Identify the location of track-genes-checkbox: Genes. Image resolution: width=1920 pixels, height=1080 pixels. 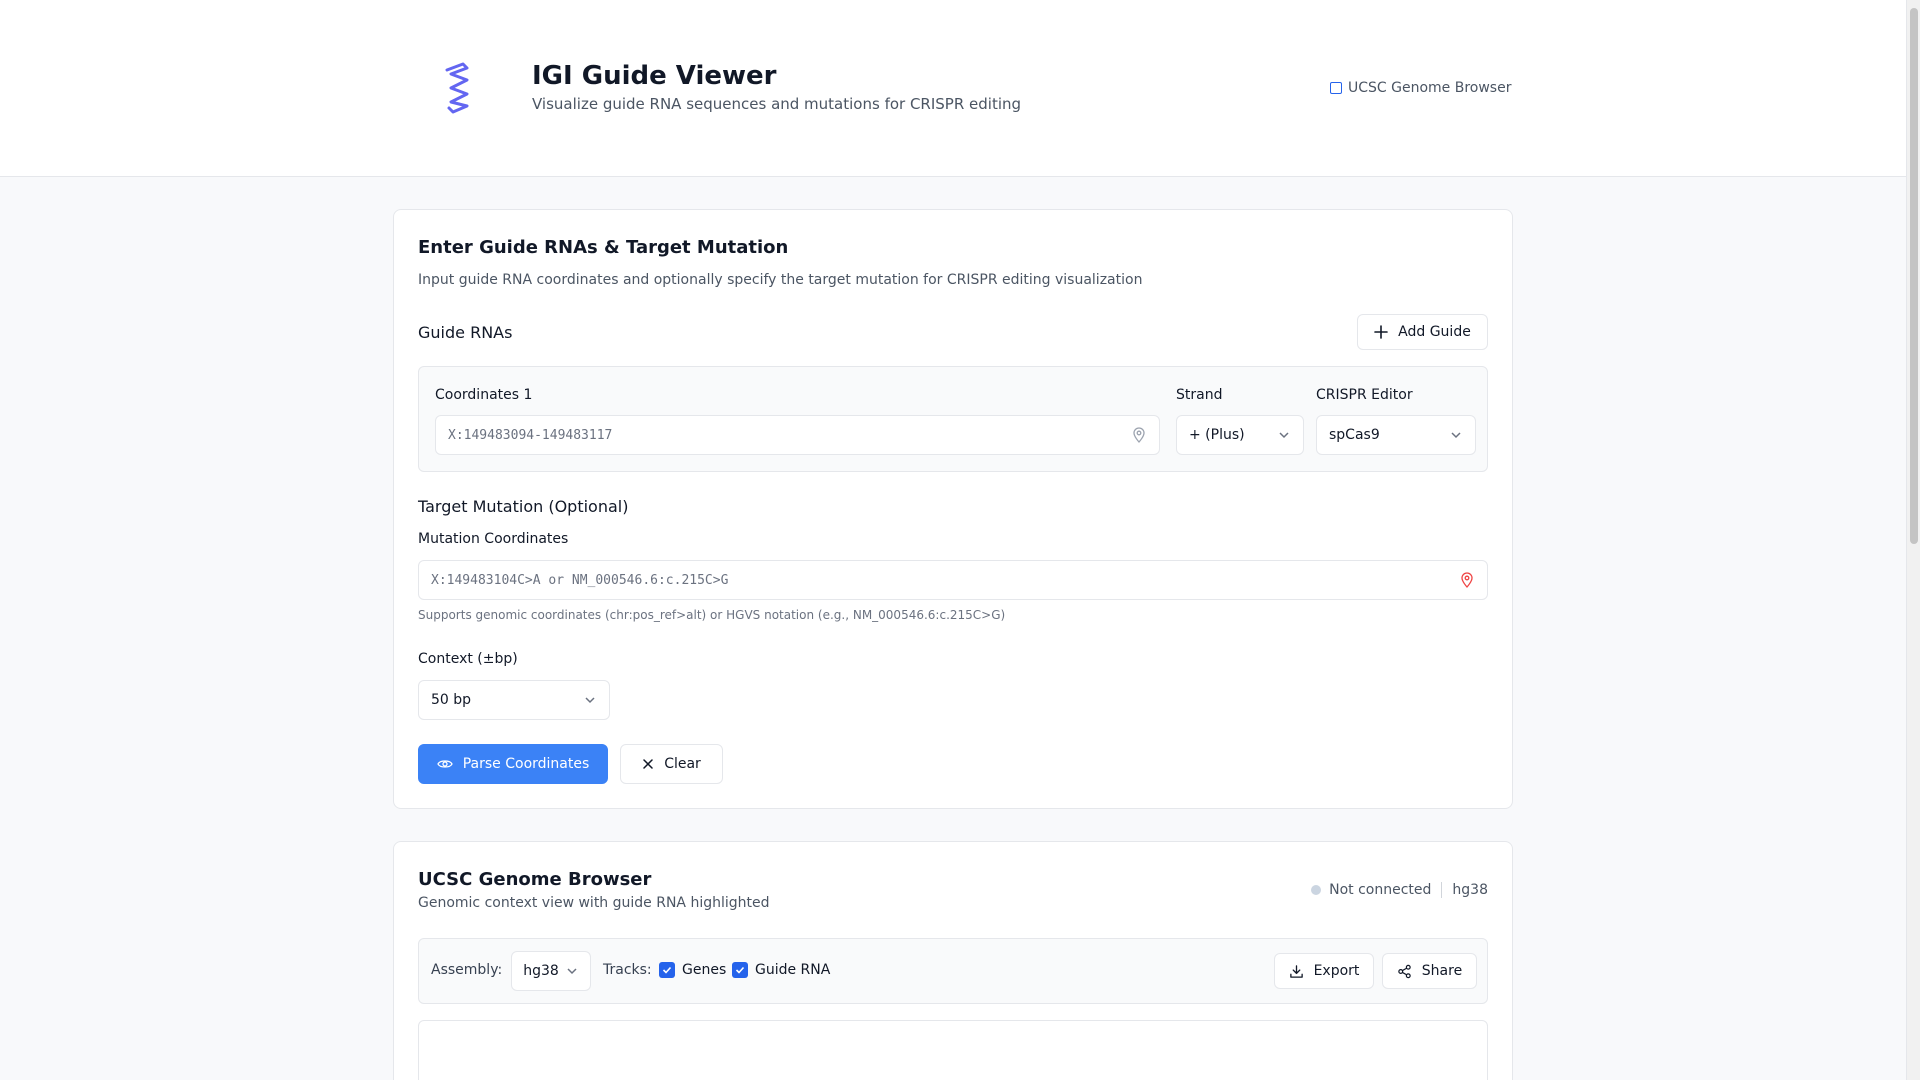
(692, 970).